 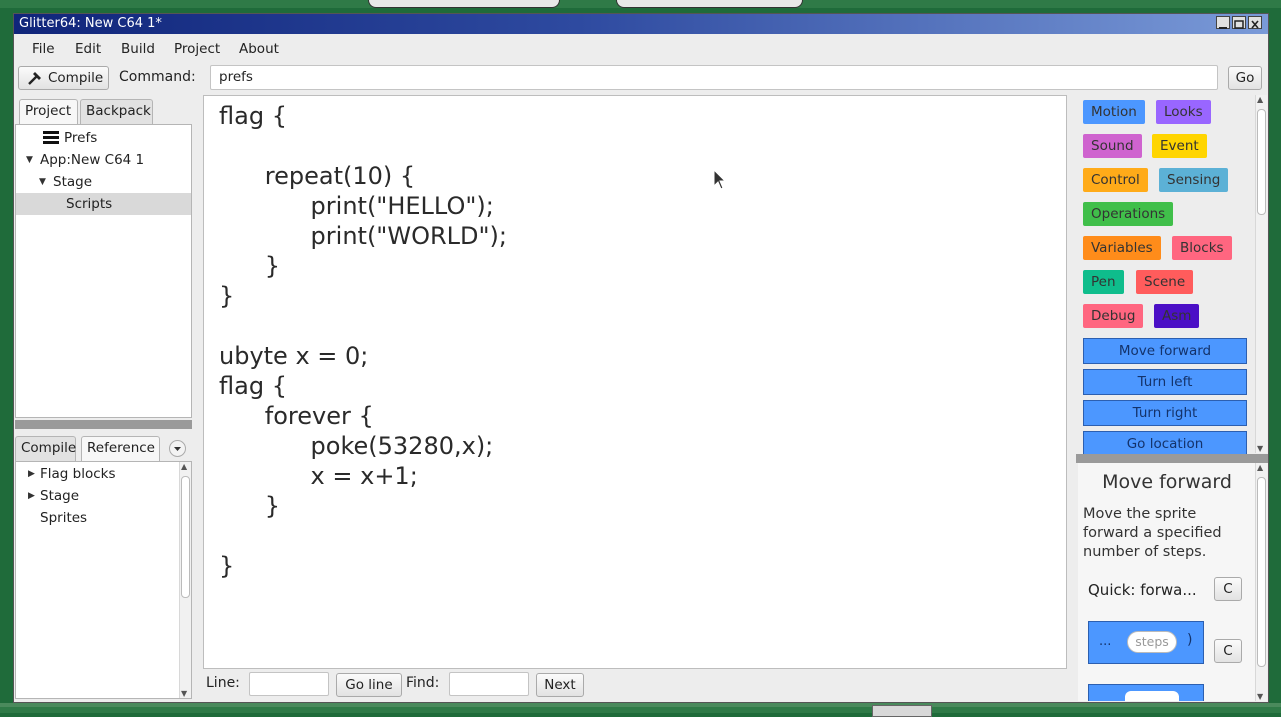 I want to click on category-control: Control, so click(x=1115, y=180).